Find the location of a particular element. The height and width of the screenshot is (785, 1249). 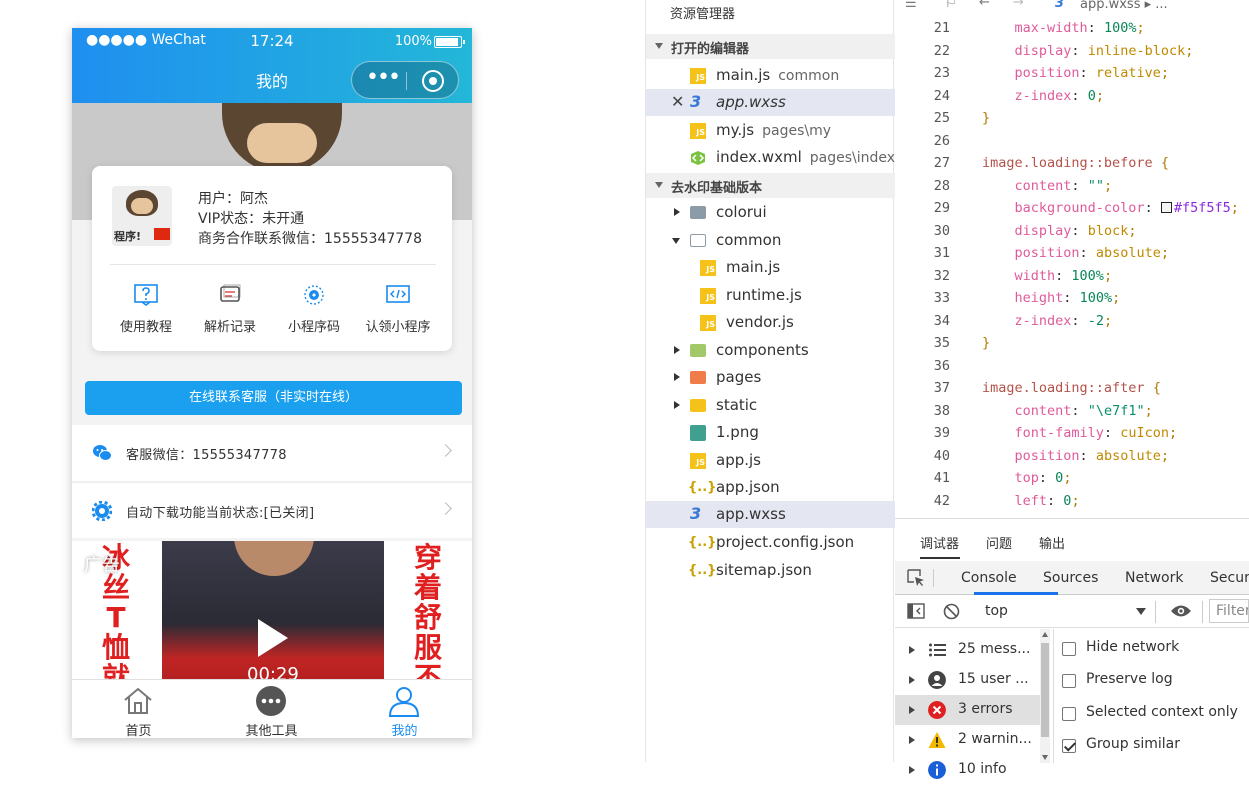

back-icon: ← is located at coordinates (984, 5).